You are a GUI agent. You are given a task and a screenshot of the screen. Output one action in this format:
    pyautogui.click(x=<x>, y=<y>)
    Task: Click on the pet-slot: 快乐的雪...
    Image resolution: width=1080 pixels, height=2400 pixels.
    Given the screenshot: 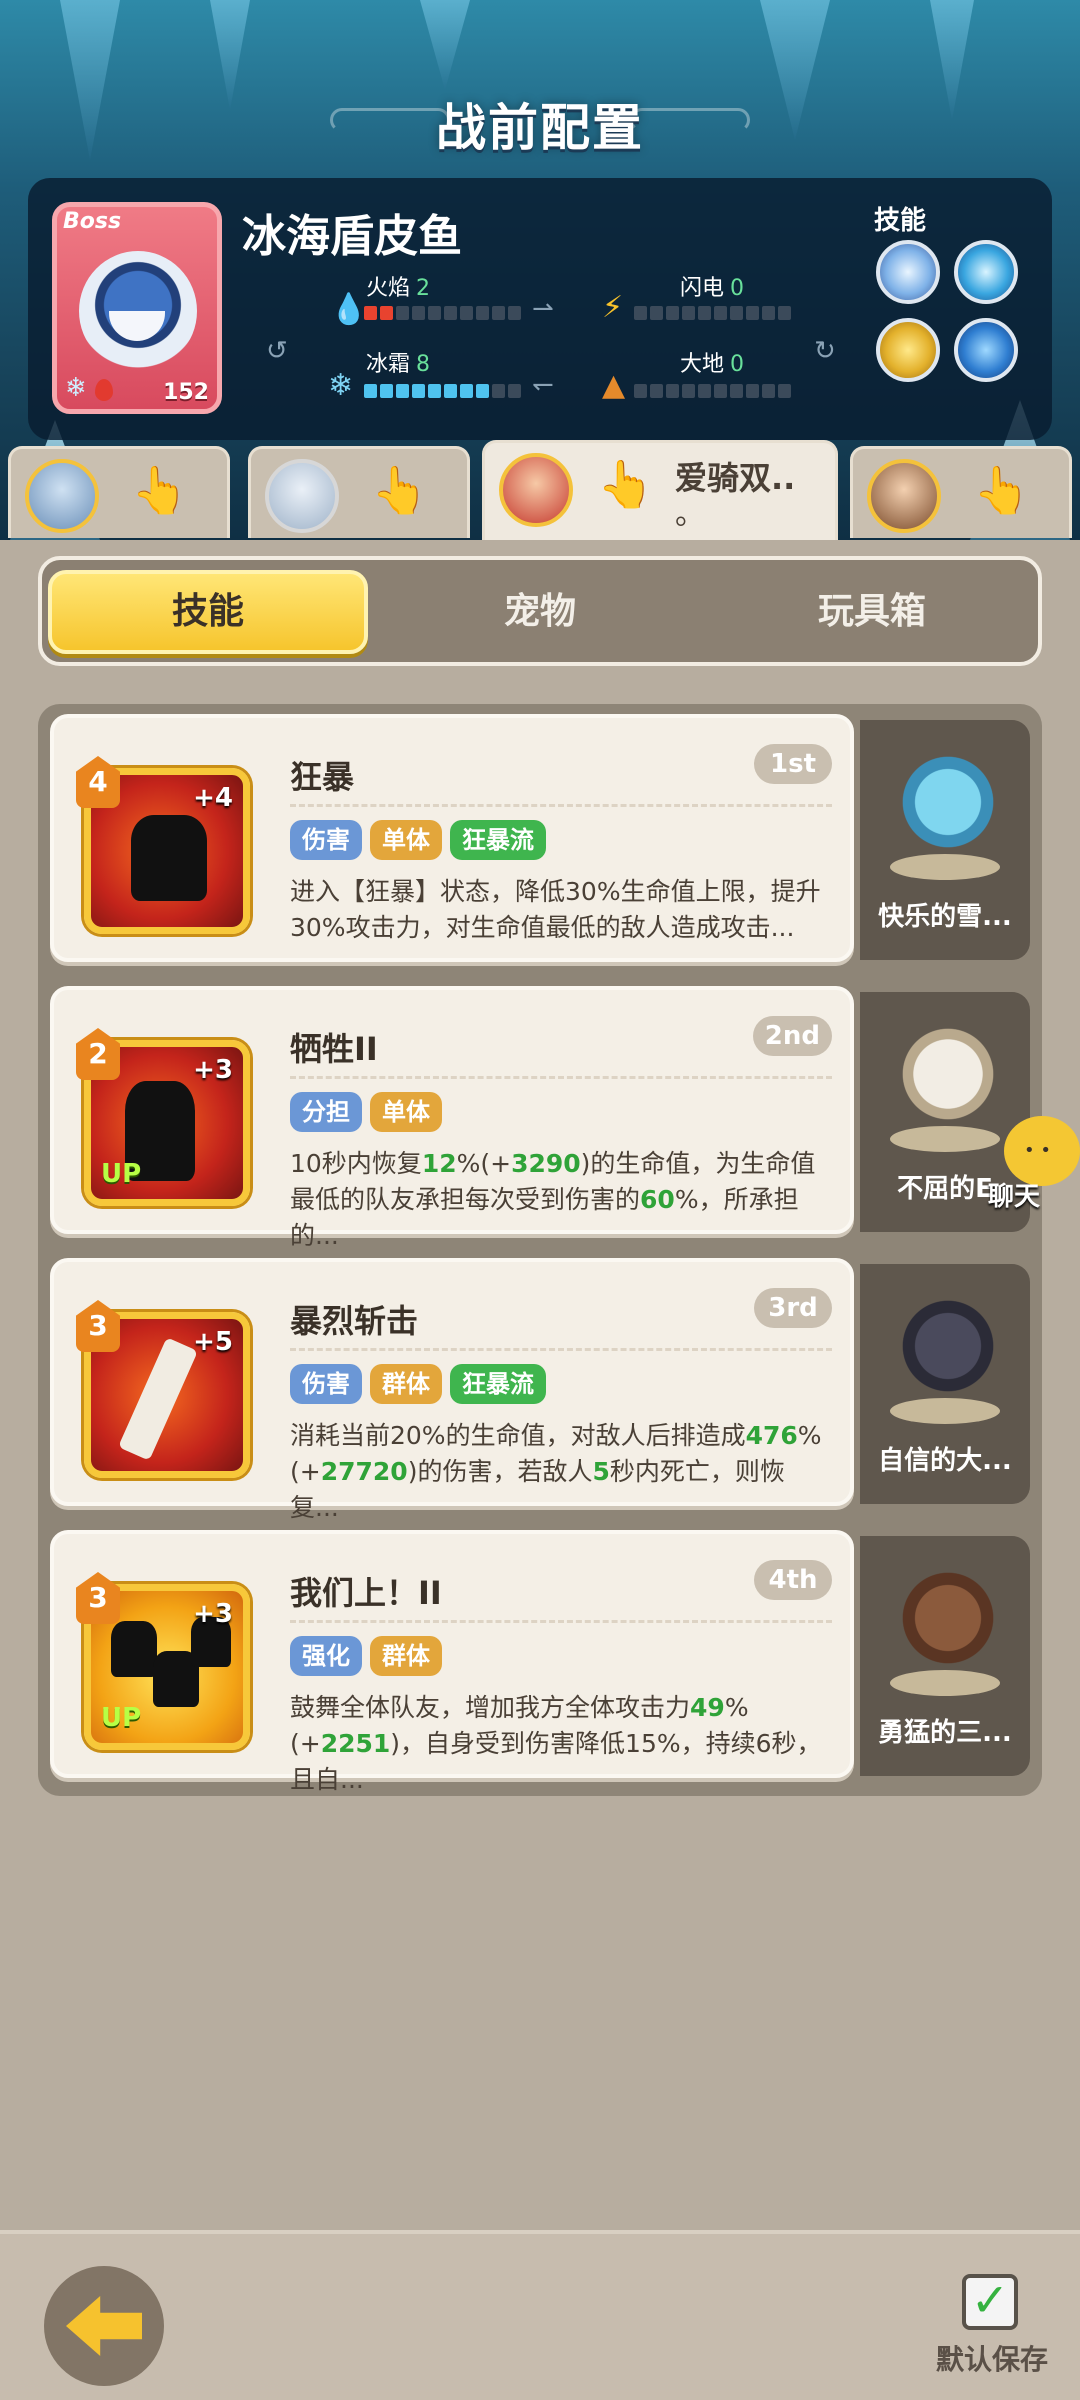 What is the action you would take?
    pyautogui.click(x=945, y=840)
    